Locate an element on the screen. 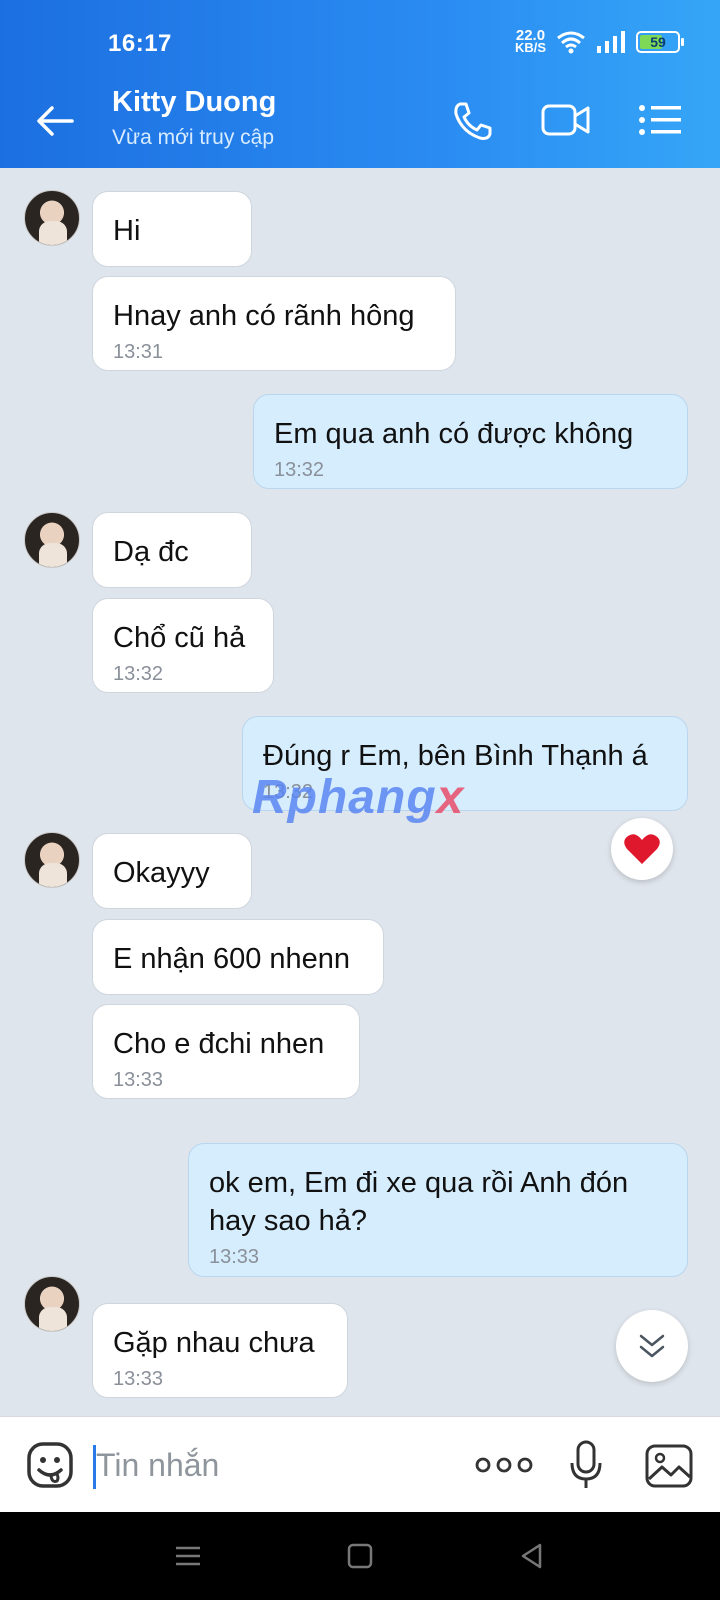 The image size is (720, 1600). message-composer is located at coordinates (360, 1464).